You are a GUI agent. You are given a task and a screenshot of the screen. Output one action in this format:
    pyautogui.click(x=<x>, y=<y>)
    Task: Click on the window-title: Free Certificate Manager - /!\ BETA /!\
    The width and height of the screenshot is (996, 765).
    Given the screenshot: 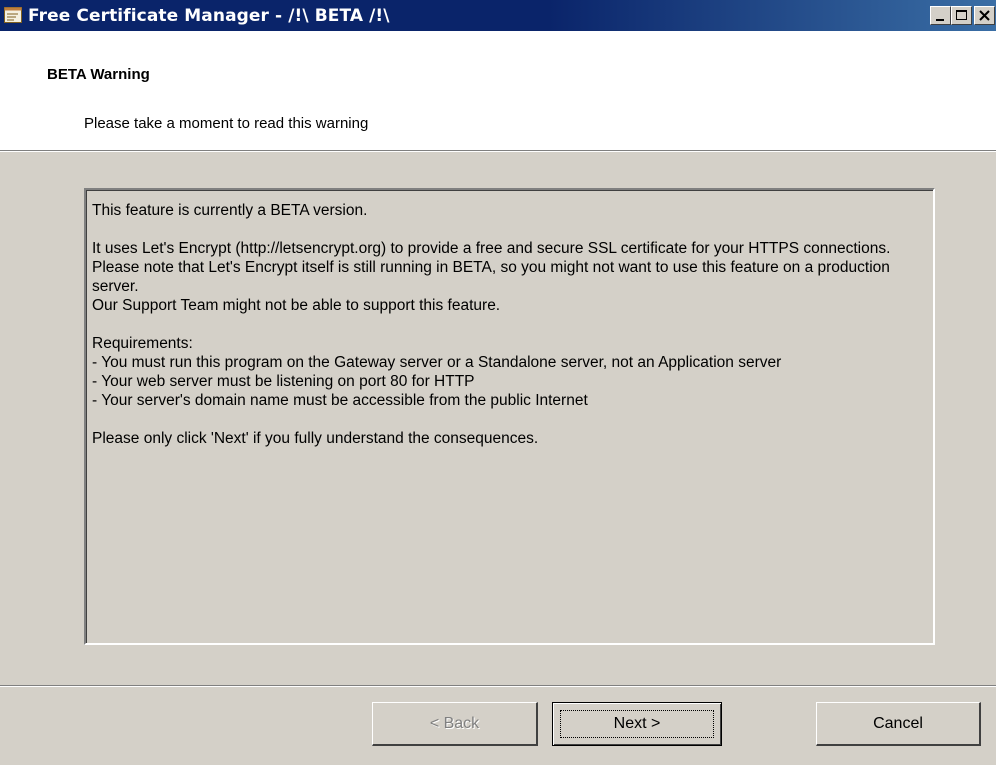 What is the action you would take?
    pyautogui.click(x=209, y=16)
    